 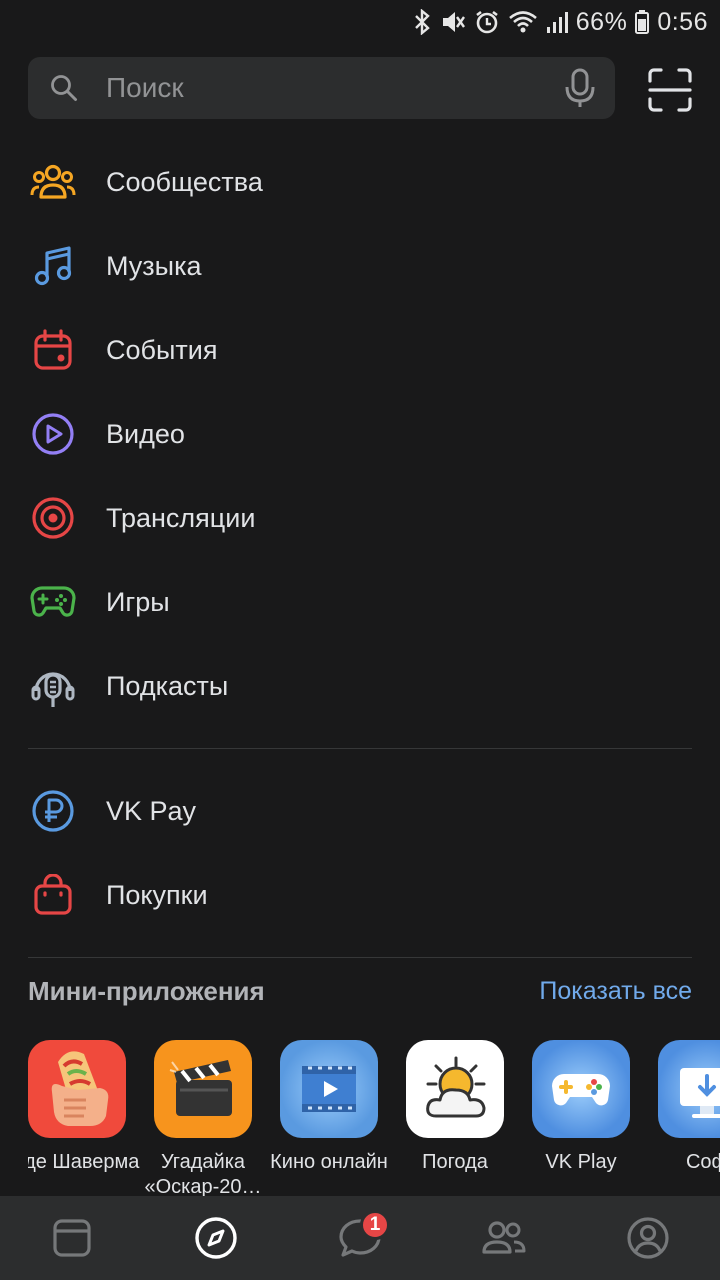 I want to click on tab-profile, so click(x=648, y=1238).